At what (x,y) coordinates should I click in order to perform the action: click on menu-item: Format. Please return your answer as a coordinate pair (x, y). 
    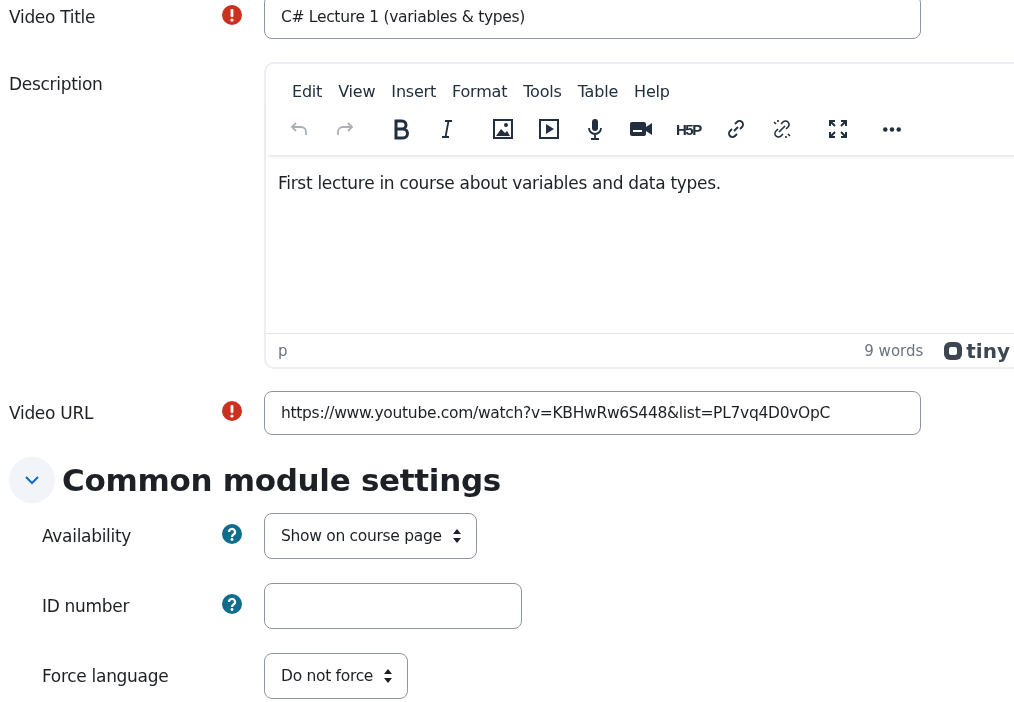
    Looking at the image, I should click on (480, 91).